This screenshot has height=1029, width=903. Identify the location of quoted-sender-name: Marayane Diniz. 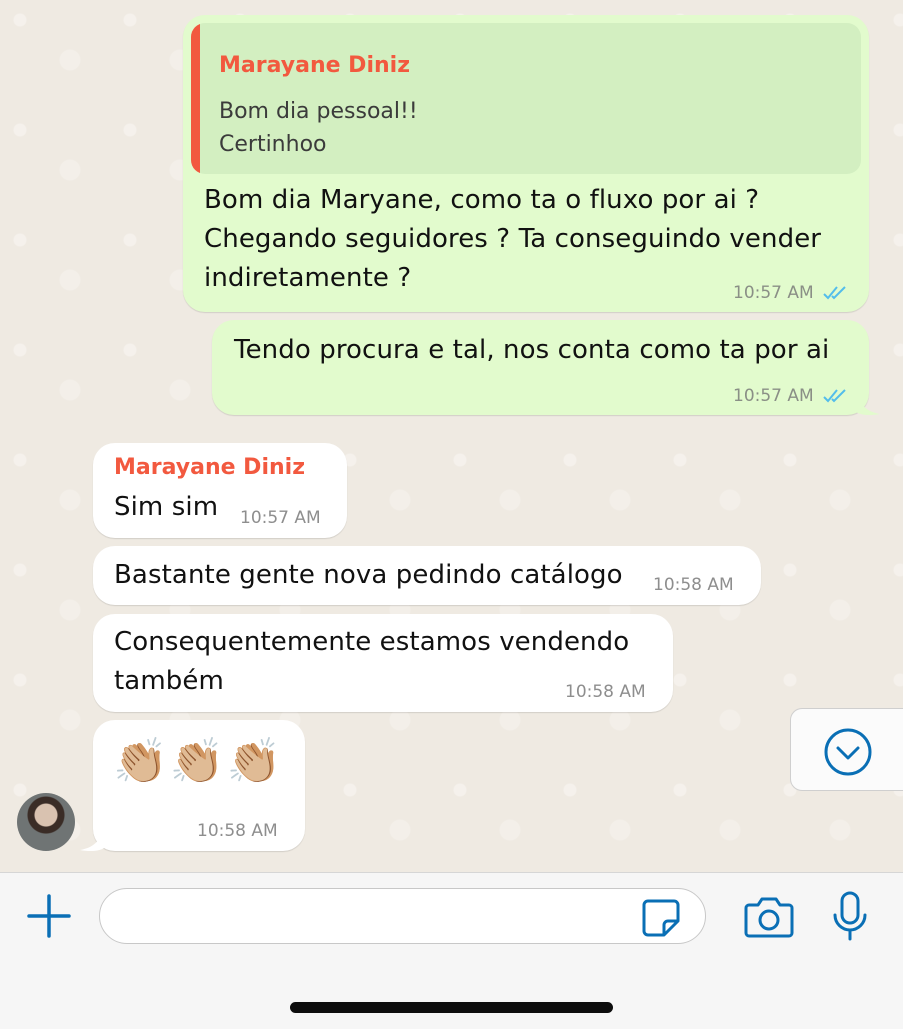
(314, 65).